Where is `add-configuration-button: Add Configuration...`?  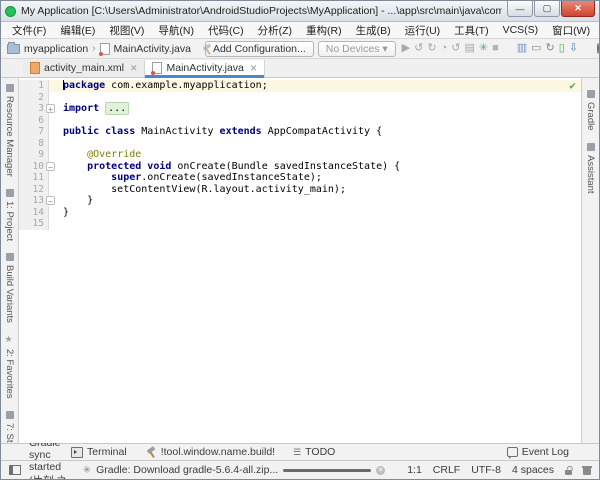
add-configuration-button: Add Configuration... is located at coordinates (259, 48).